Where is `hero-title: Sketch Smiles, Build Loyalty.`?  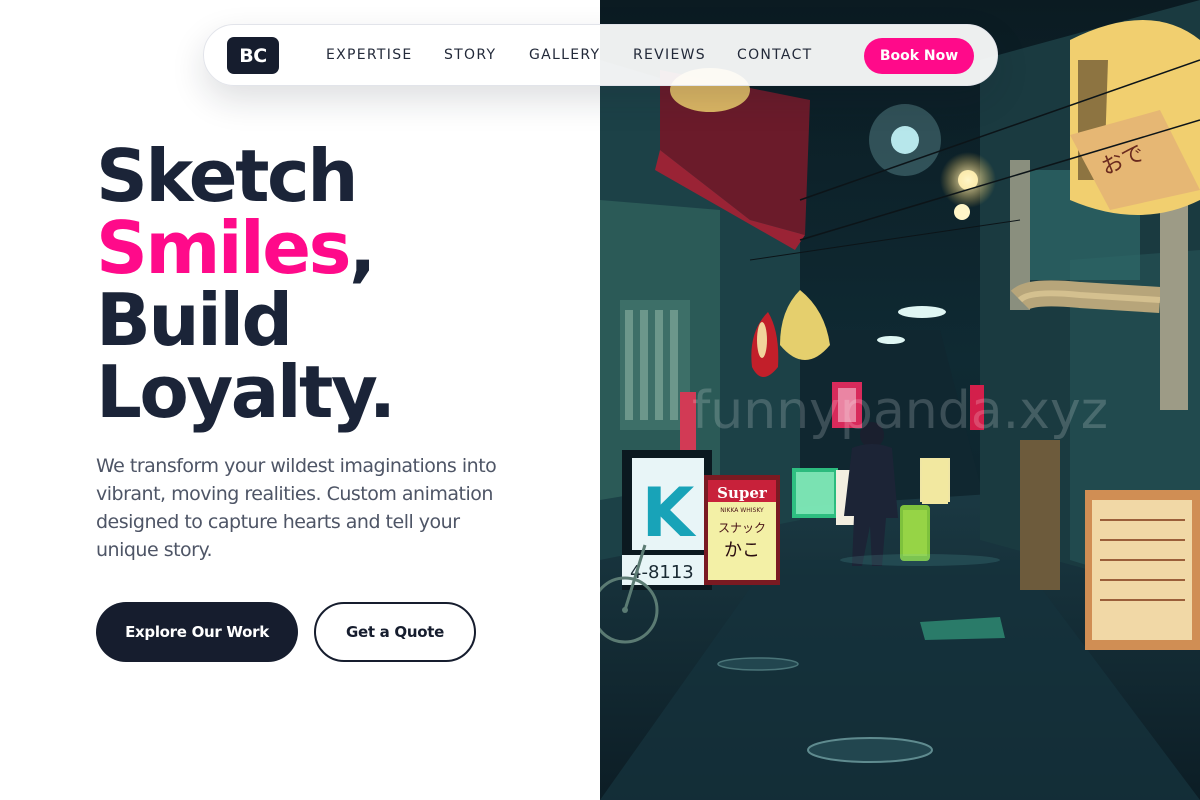 hero-title: Sketch Smiles, Build Loyalty. is located at coordinates (336, 284).